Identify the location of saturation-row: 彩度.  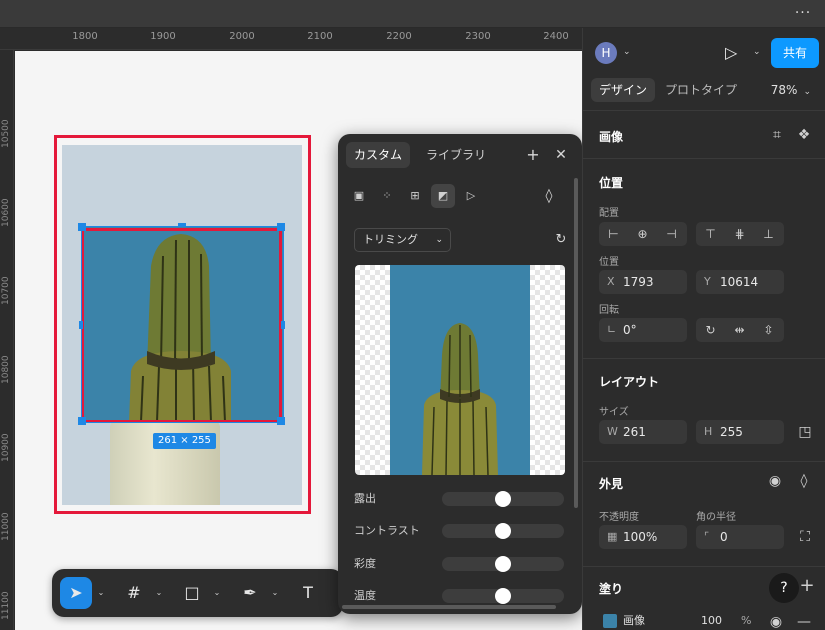
(460, 564).